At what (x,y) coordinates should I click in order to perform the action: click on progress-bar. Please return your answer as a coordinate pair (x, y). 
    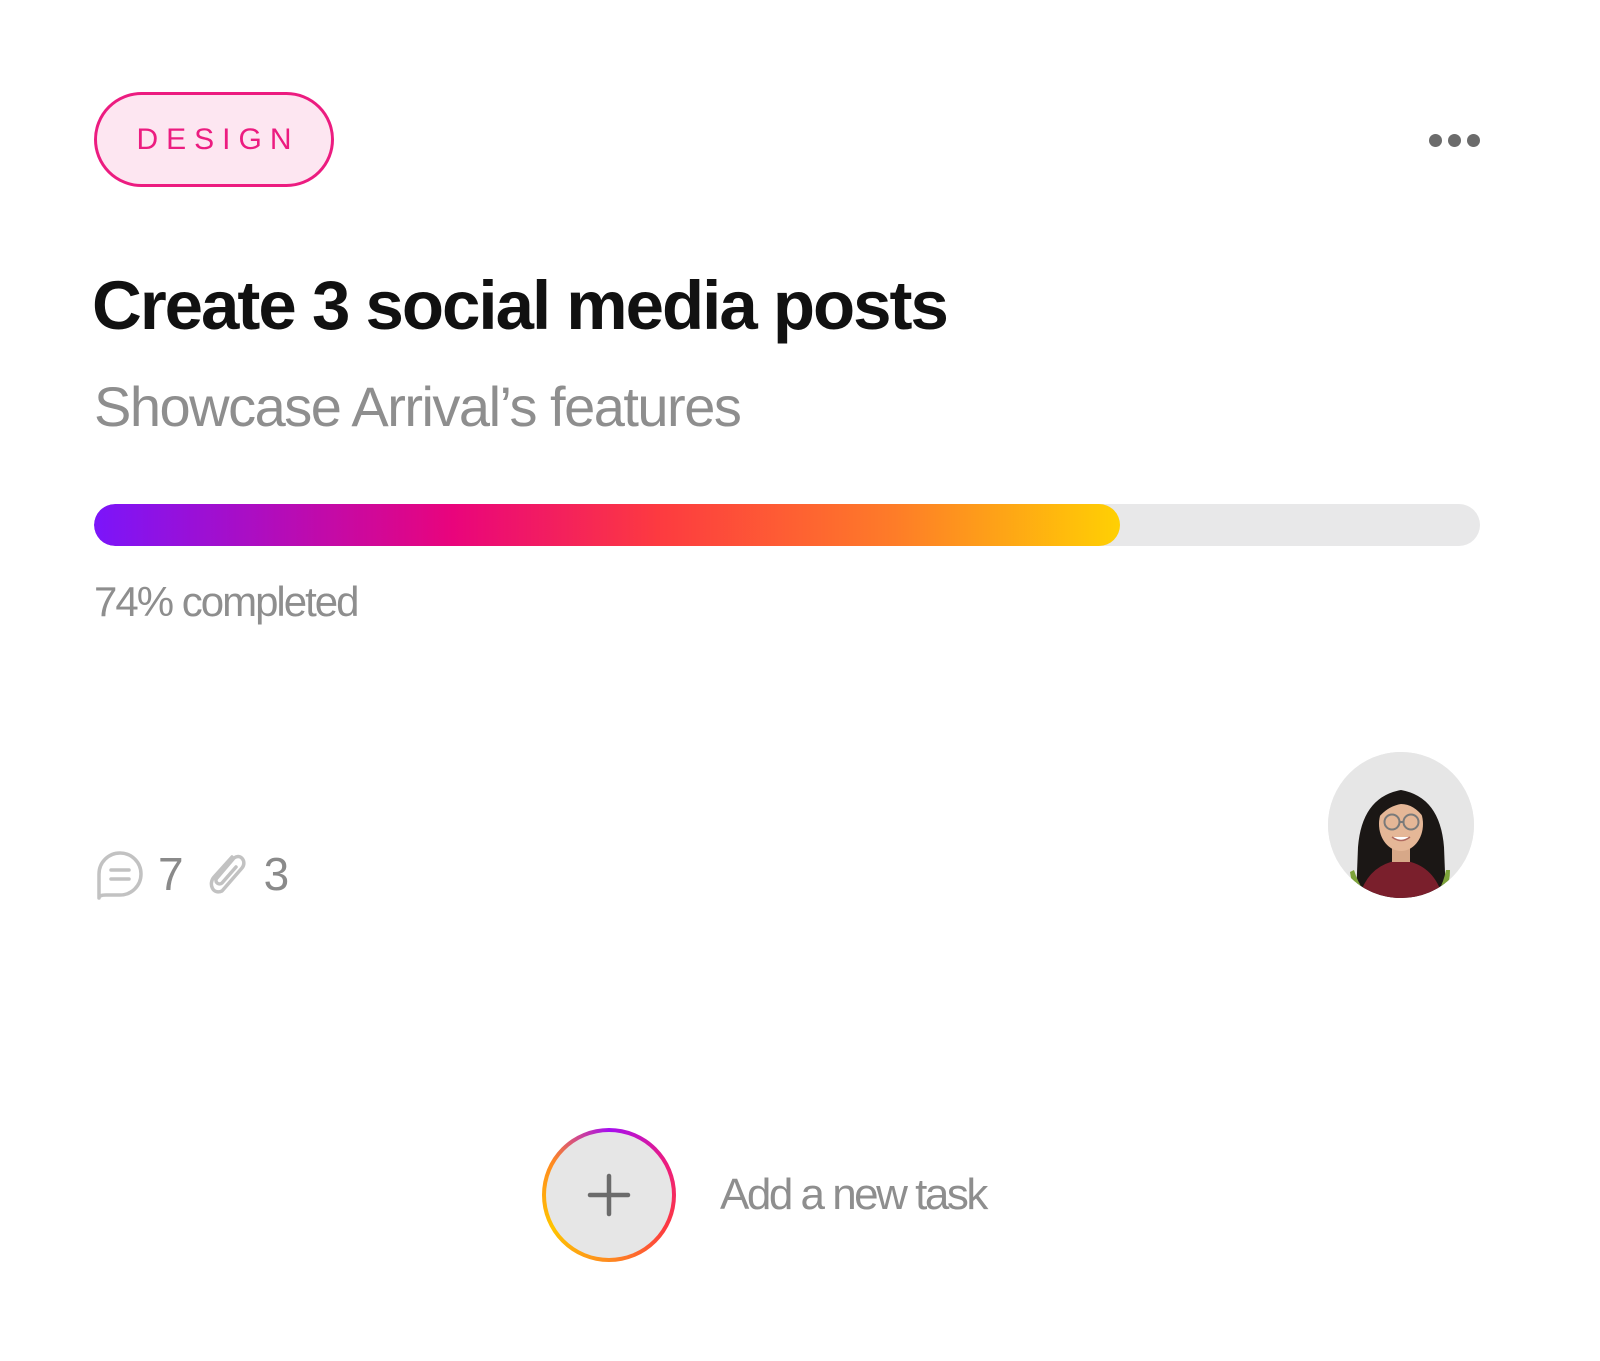
    Looking at the image, I should click on (787, 525).